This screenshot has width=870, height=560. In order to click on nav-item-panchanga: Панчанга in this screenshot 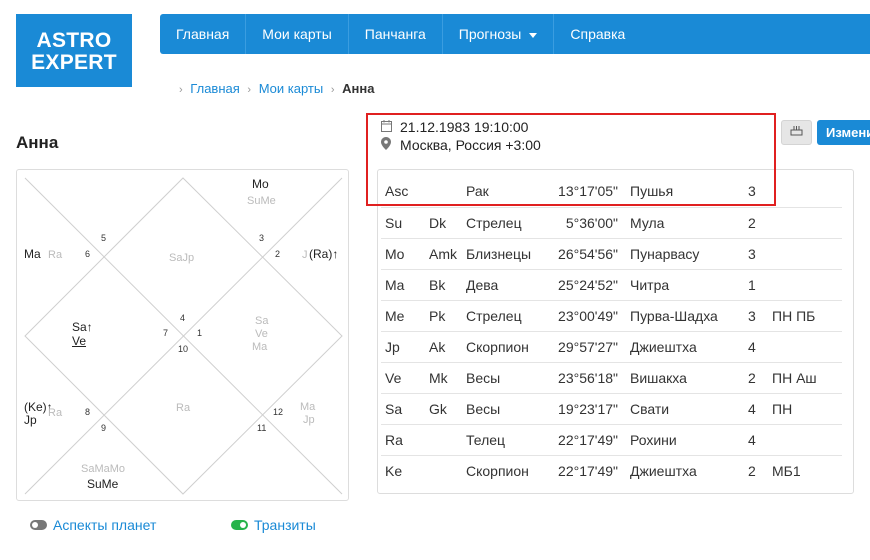, I will do `click(396, 34)`.